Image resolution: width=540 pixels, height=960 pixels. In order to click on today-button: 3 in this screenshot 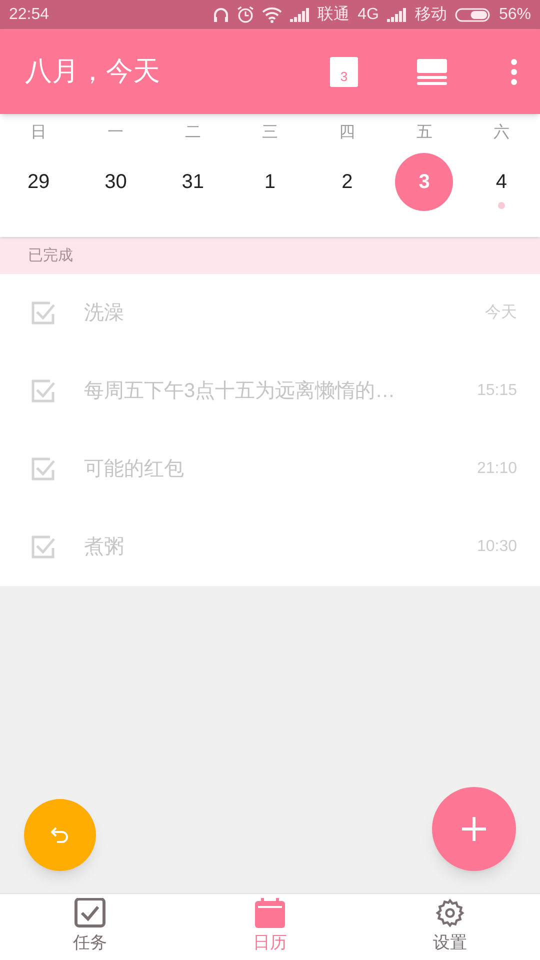, I will do `click(344, 71)`.